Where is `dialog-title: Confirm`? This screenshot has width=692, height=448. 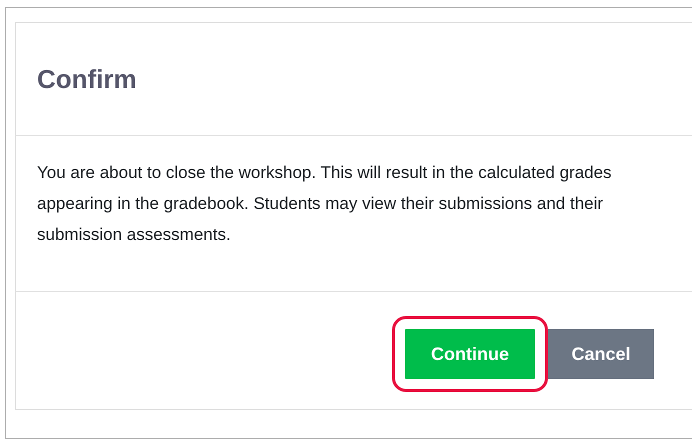
dialog-title: Confirm is located at coordinates (87, 79).